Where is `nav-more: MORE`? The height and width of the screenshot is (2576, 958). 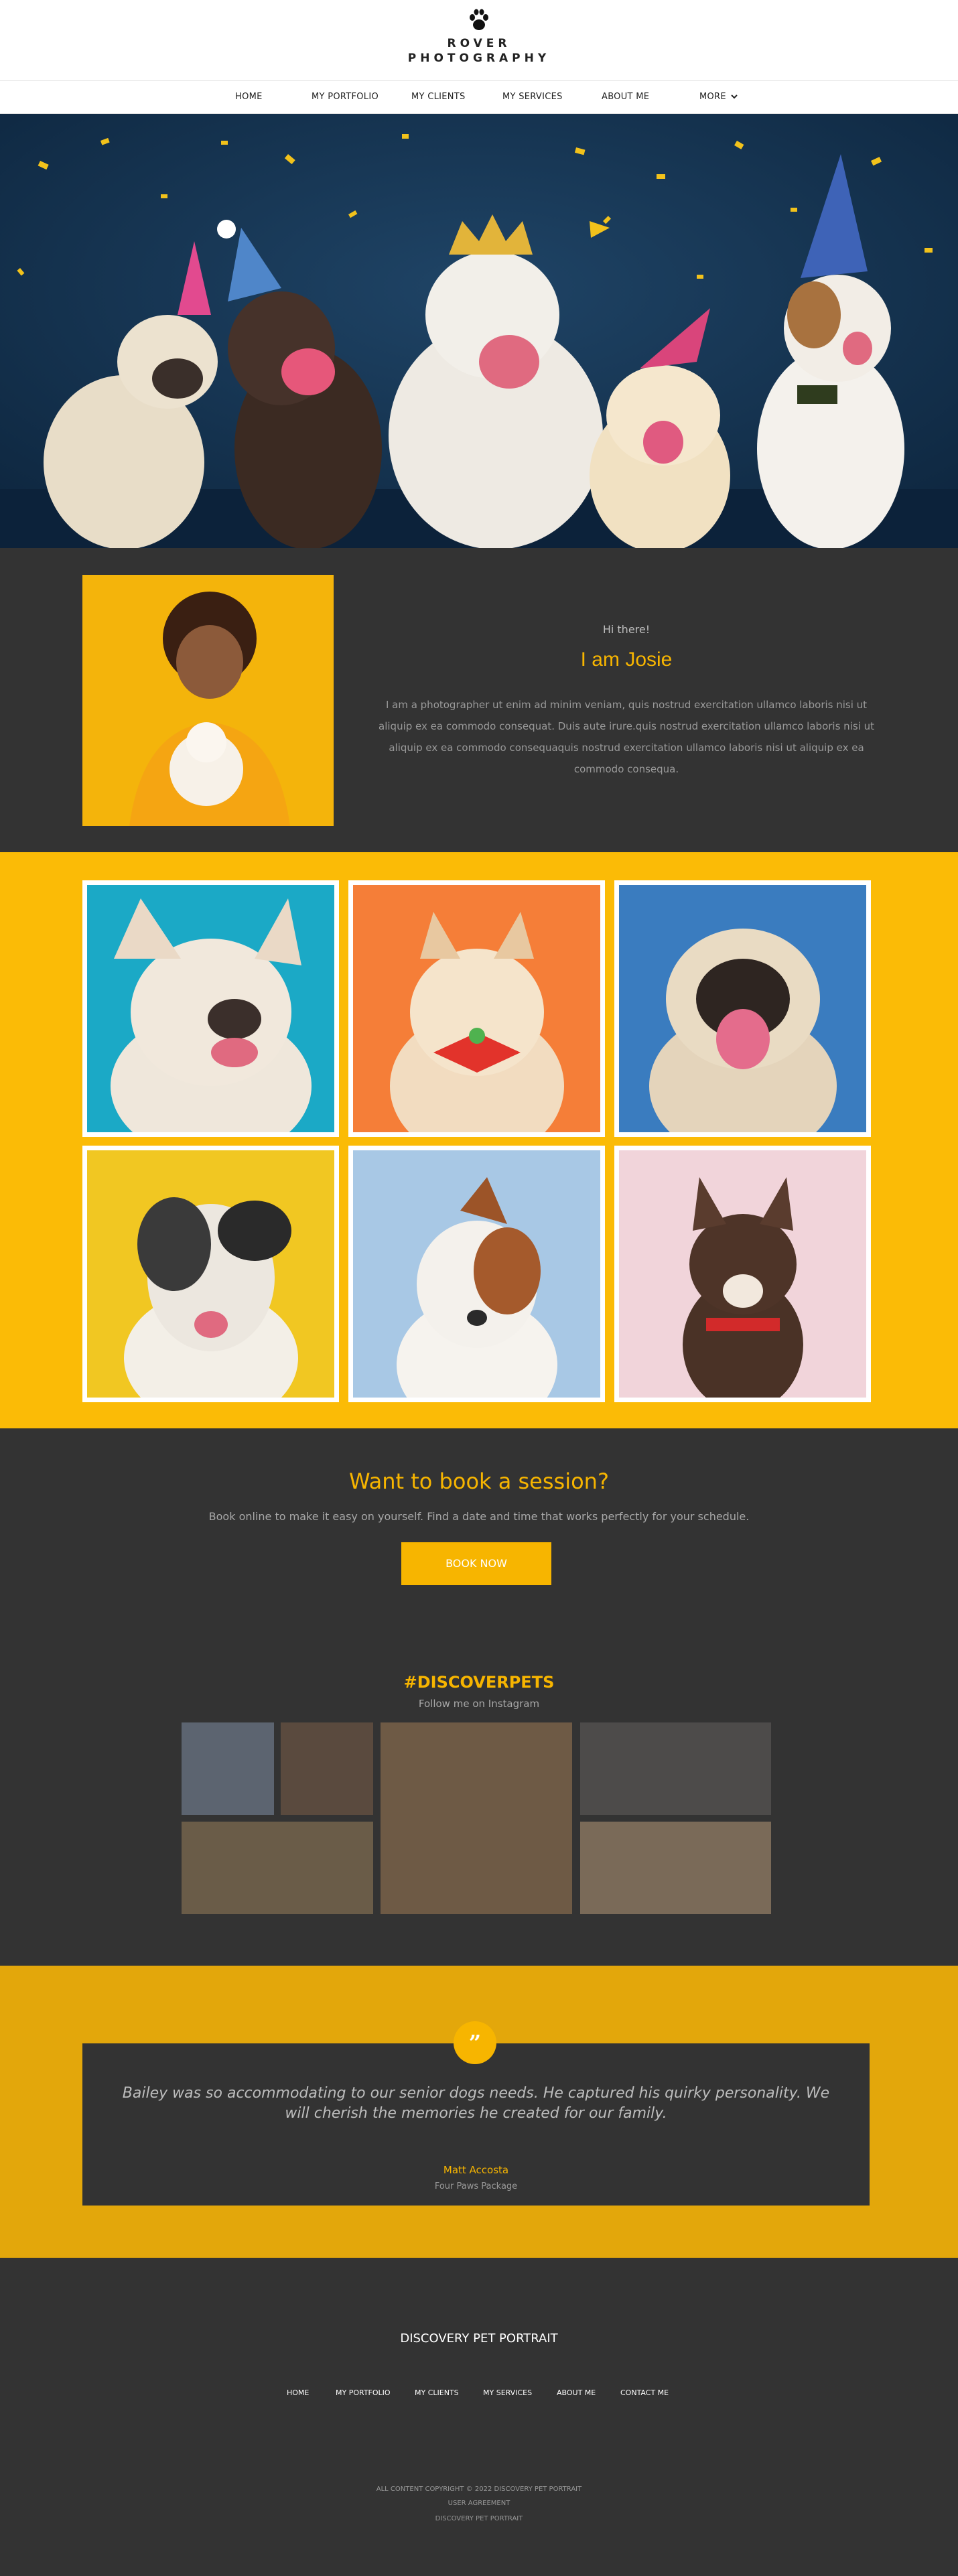 nav-more: MORE is located at coordinates (718, 97).